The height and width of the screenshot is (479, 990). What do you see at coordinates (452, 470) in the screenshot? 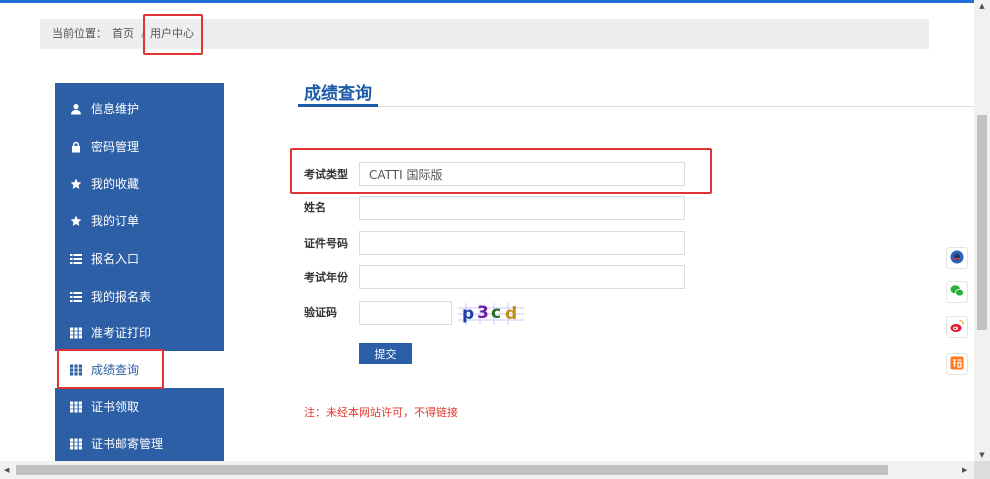
I see `horizontal-scroll-thumb` at bounding box center [452, 470].